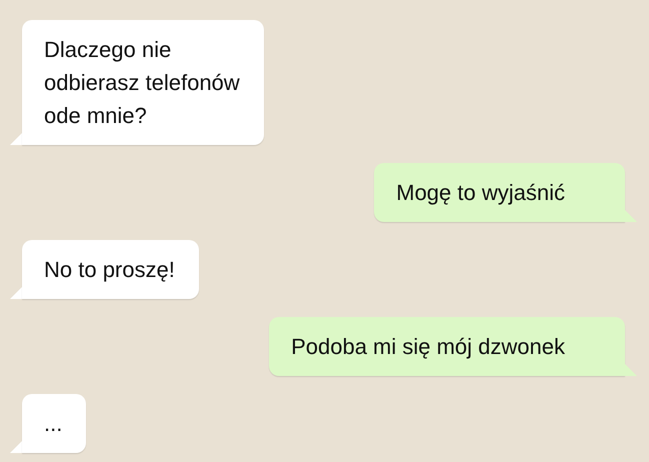  Describe the element at coordinates (499, 192) in the screenshot. I see `message-bubble: Mogę to wyjaśnić` at that location.